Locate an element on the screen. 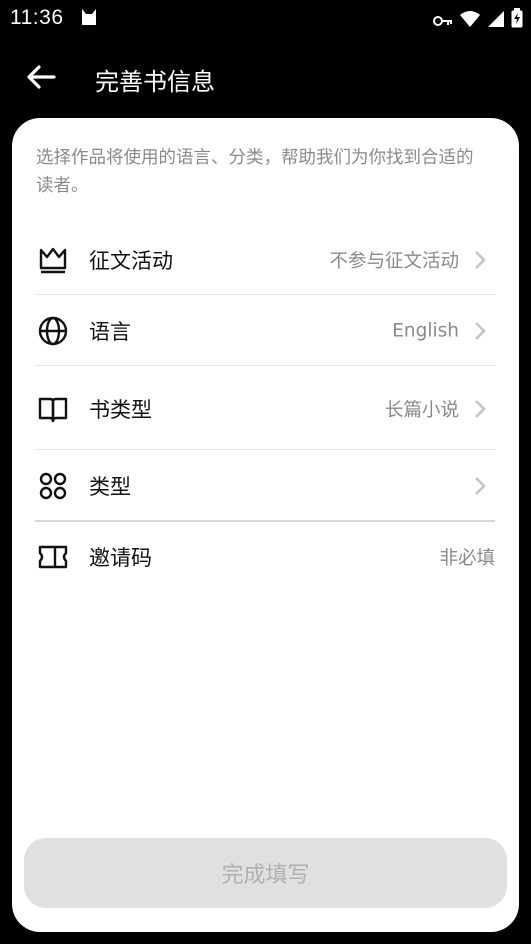 The width and height of the screenshot is (531, 944). grid-dots-icon is located at coordinates (53, 486).